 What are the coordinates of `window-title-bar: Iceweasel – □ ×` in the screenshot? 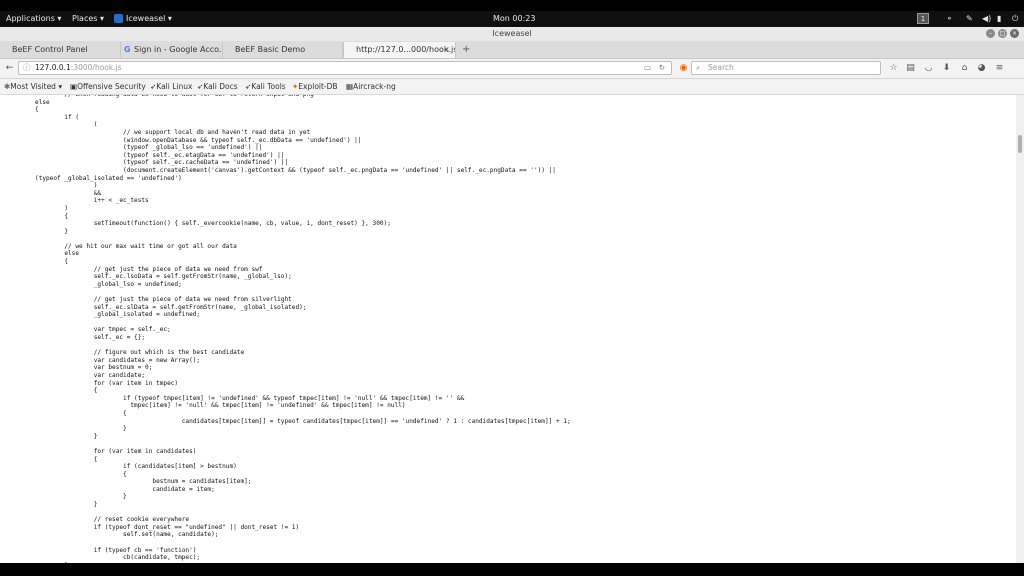 It's located at (512, 34).